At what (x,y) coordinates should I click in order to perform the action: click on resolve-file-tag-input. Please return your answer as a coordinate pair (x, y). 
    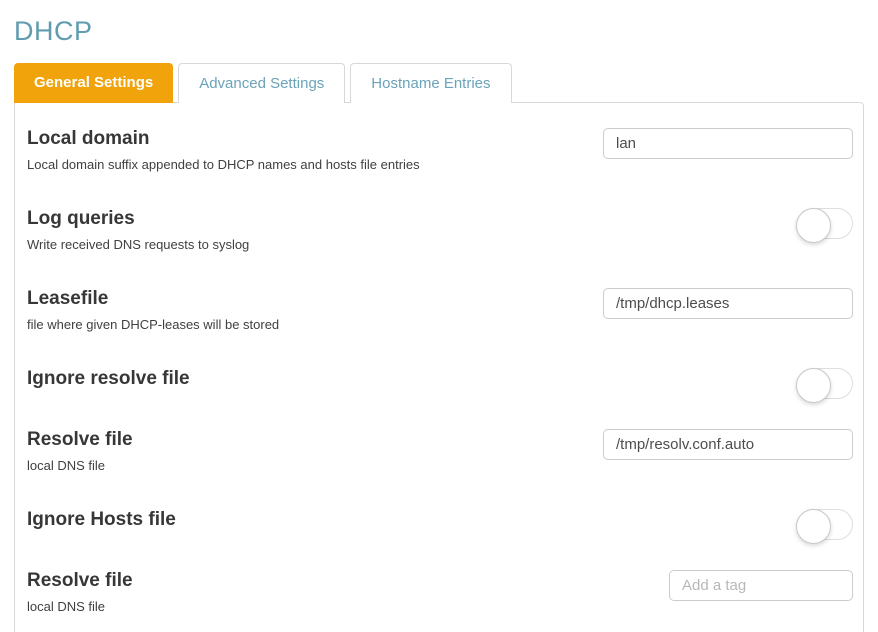
    Looking at the image, I should click on (761, 585).